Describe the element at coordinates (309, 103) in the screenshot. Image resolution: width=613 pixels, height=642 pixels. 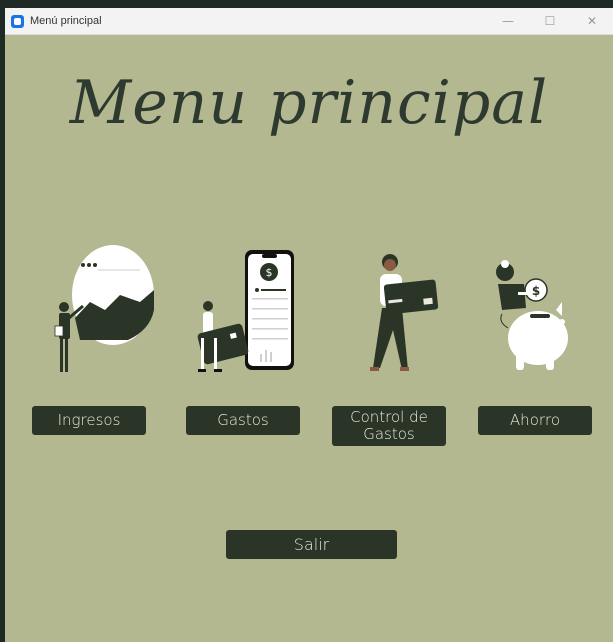
I see `page-title: Menu principal` at that location.